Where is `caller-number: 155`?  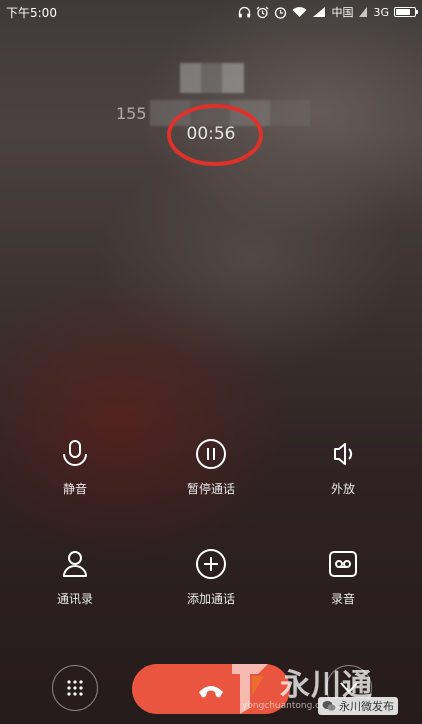 caller-number: 155 is located at coordinates (131, 113).